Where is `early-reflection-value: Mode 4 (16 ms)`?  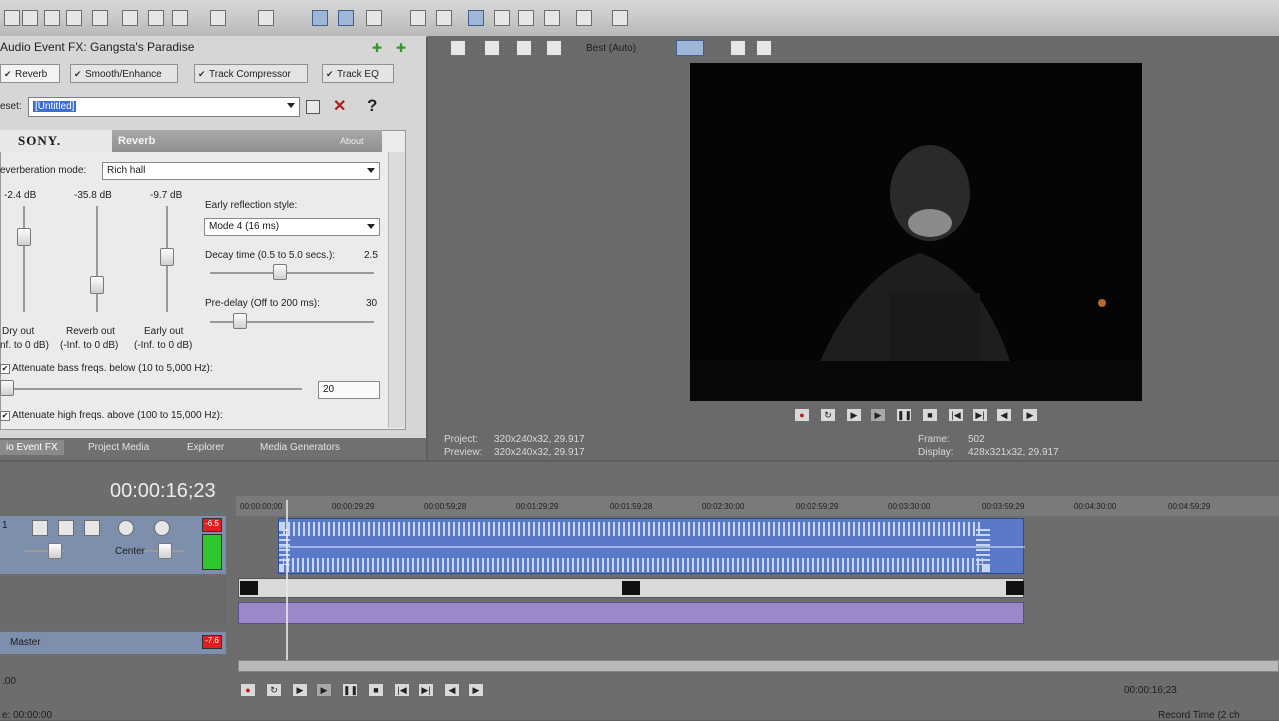 early-reflection-value: Mode 4 (16 ms) is located at coordinates (244, 226).